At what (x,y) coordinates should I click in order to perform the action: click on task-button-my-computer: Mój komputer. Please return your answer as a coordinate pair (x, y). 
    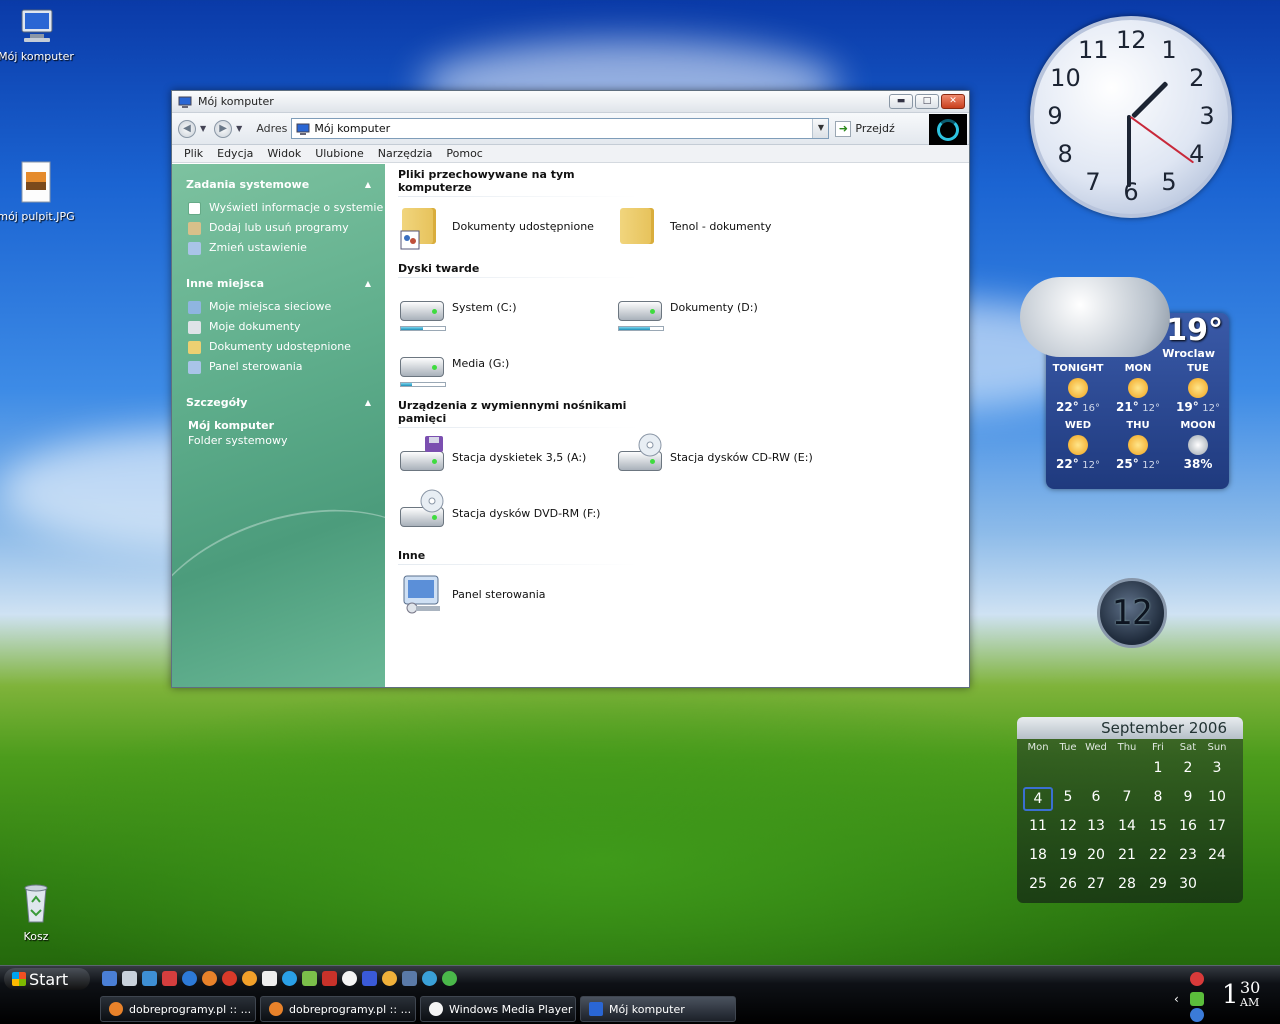
    Looking at the image, I should click on (658, 1009).